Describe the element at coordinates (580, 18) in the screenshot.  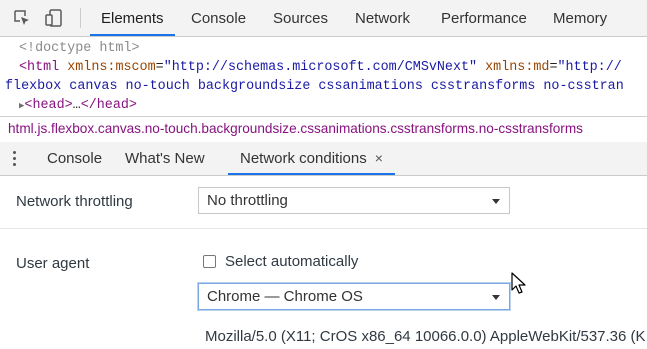
I see `tab-memory: Memory` at that location.